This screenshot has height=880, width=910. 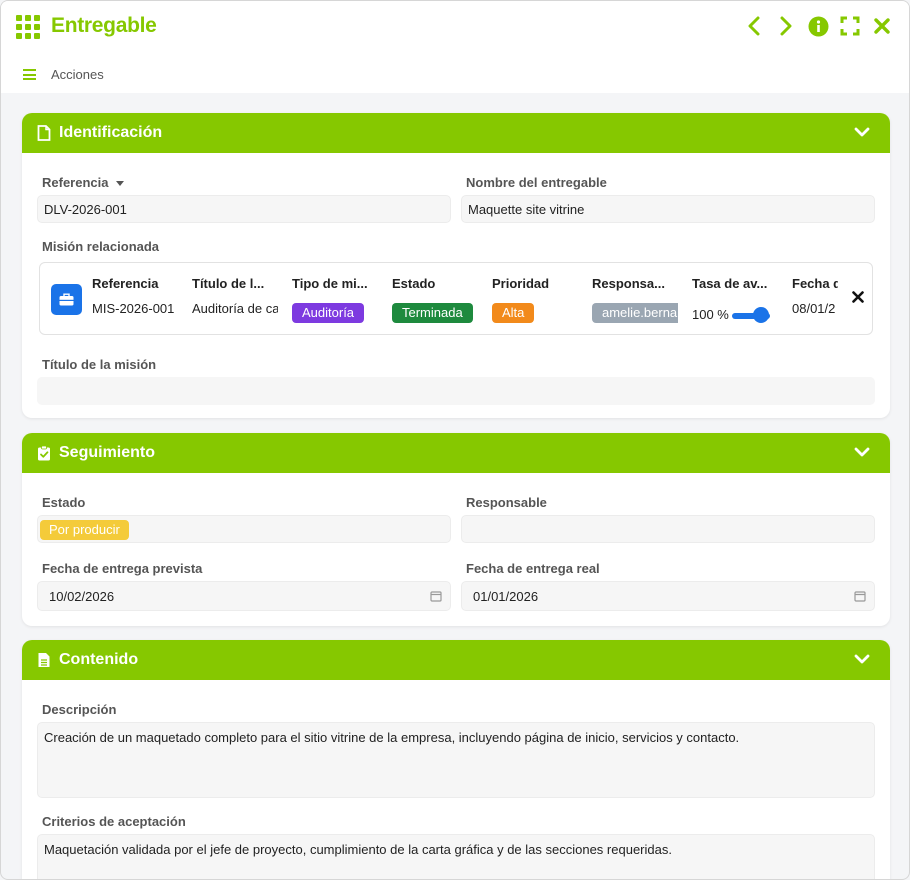 What do you see at coordinates (77, 74) in the screenshot?
I see `actions-menu: Acciones` at bounding box center [77, 74].